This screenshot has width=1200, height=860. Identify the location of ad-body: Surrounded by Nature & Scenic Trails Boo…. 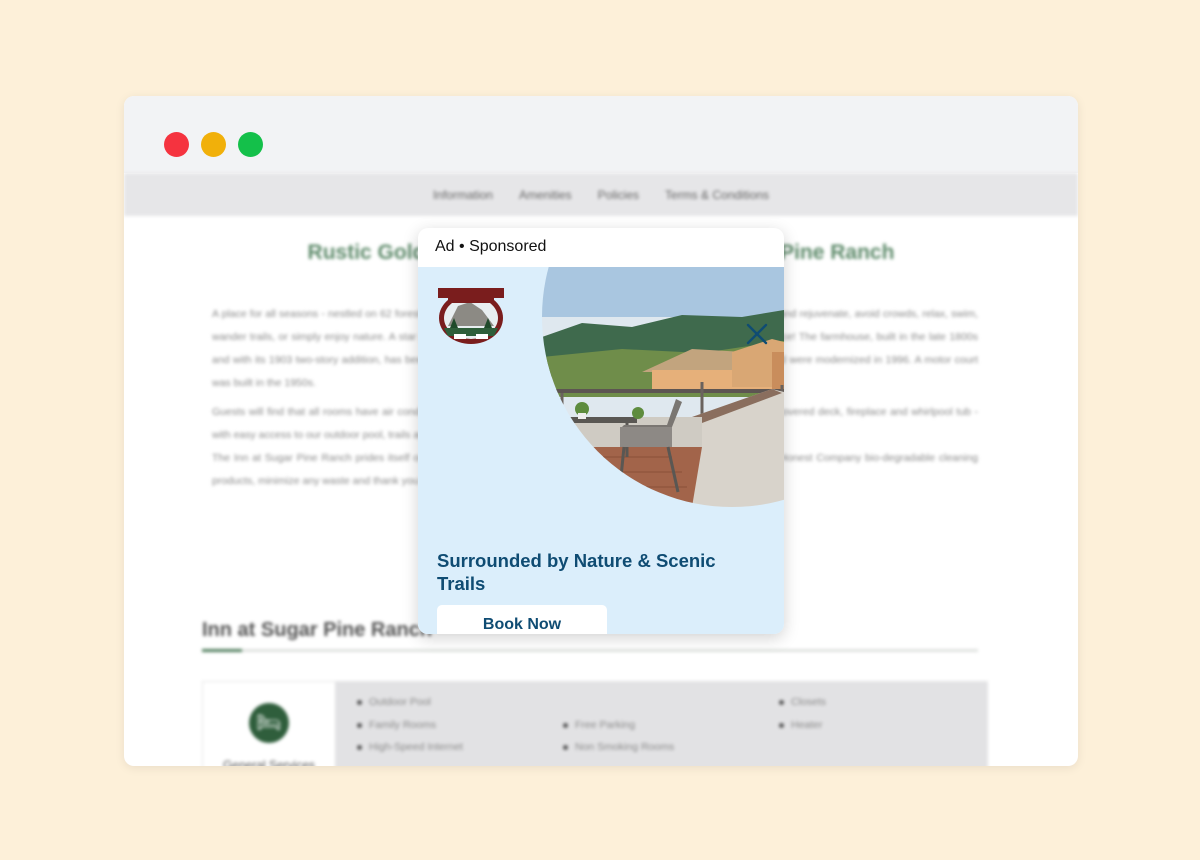
(601, 450).